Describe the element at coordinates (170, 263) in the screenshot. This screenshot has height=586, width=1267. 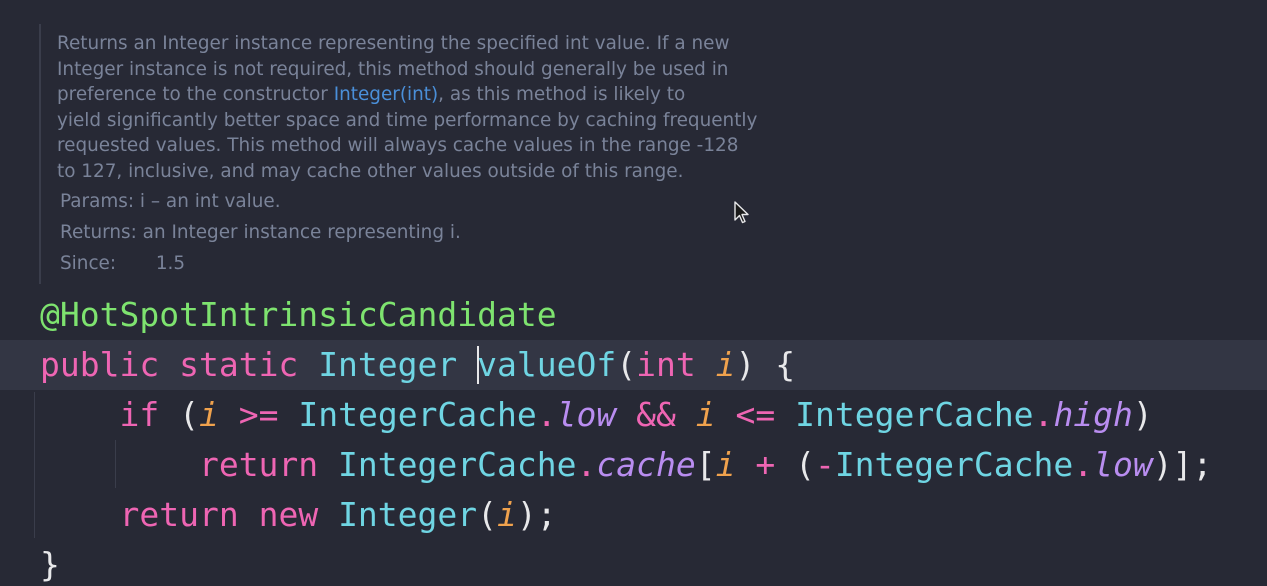
I see `doc-since-value: 1.5` at that location.